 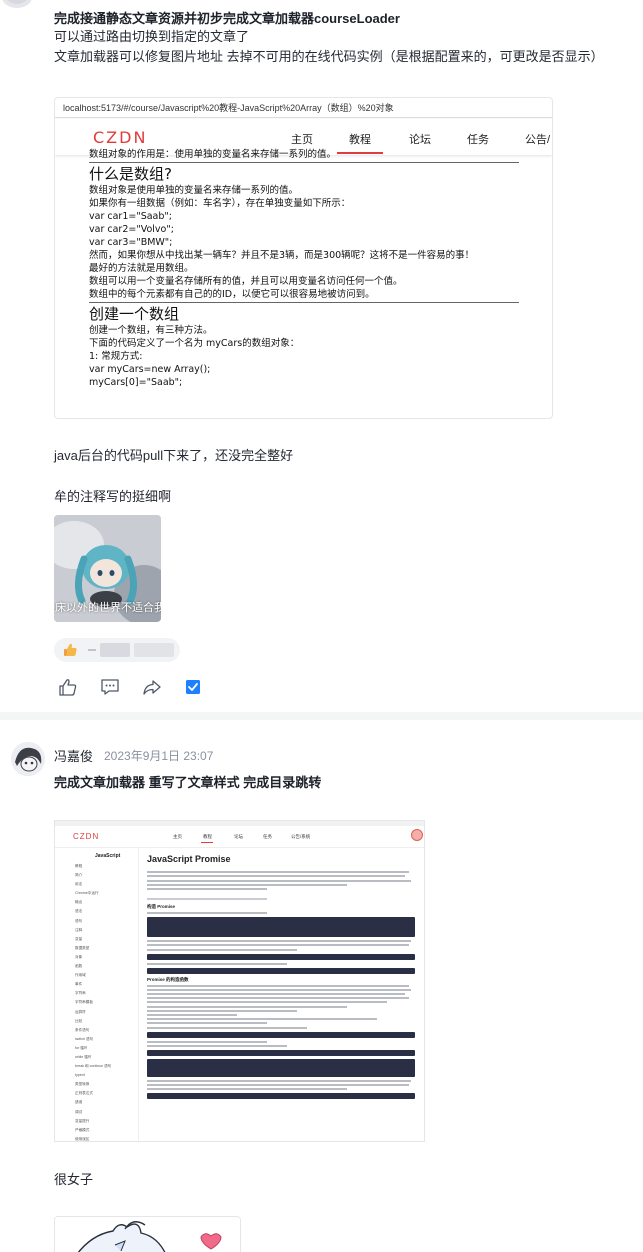 What do you see at coordinates (147, 1234) in the screenshot?
I see `attached-image` at bounding box center [147, 1234].